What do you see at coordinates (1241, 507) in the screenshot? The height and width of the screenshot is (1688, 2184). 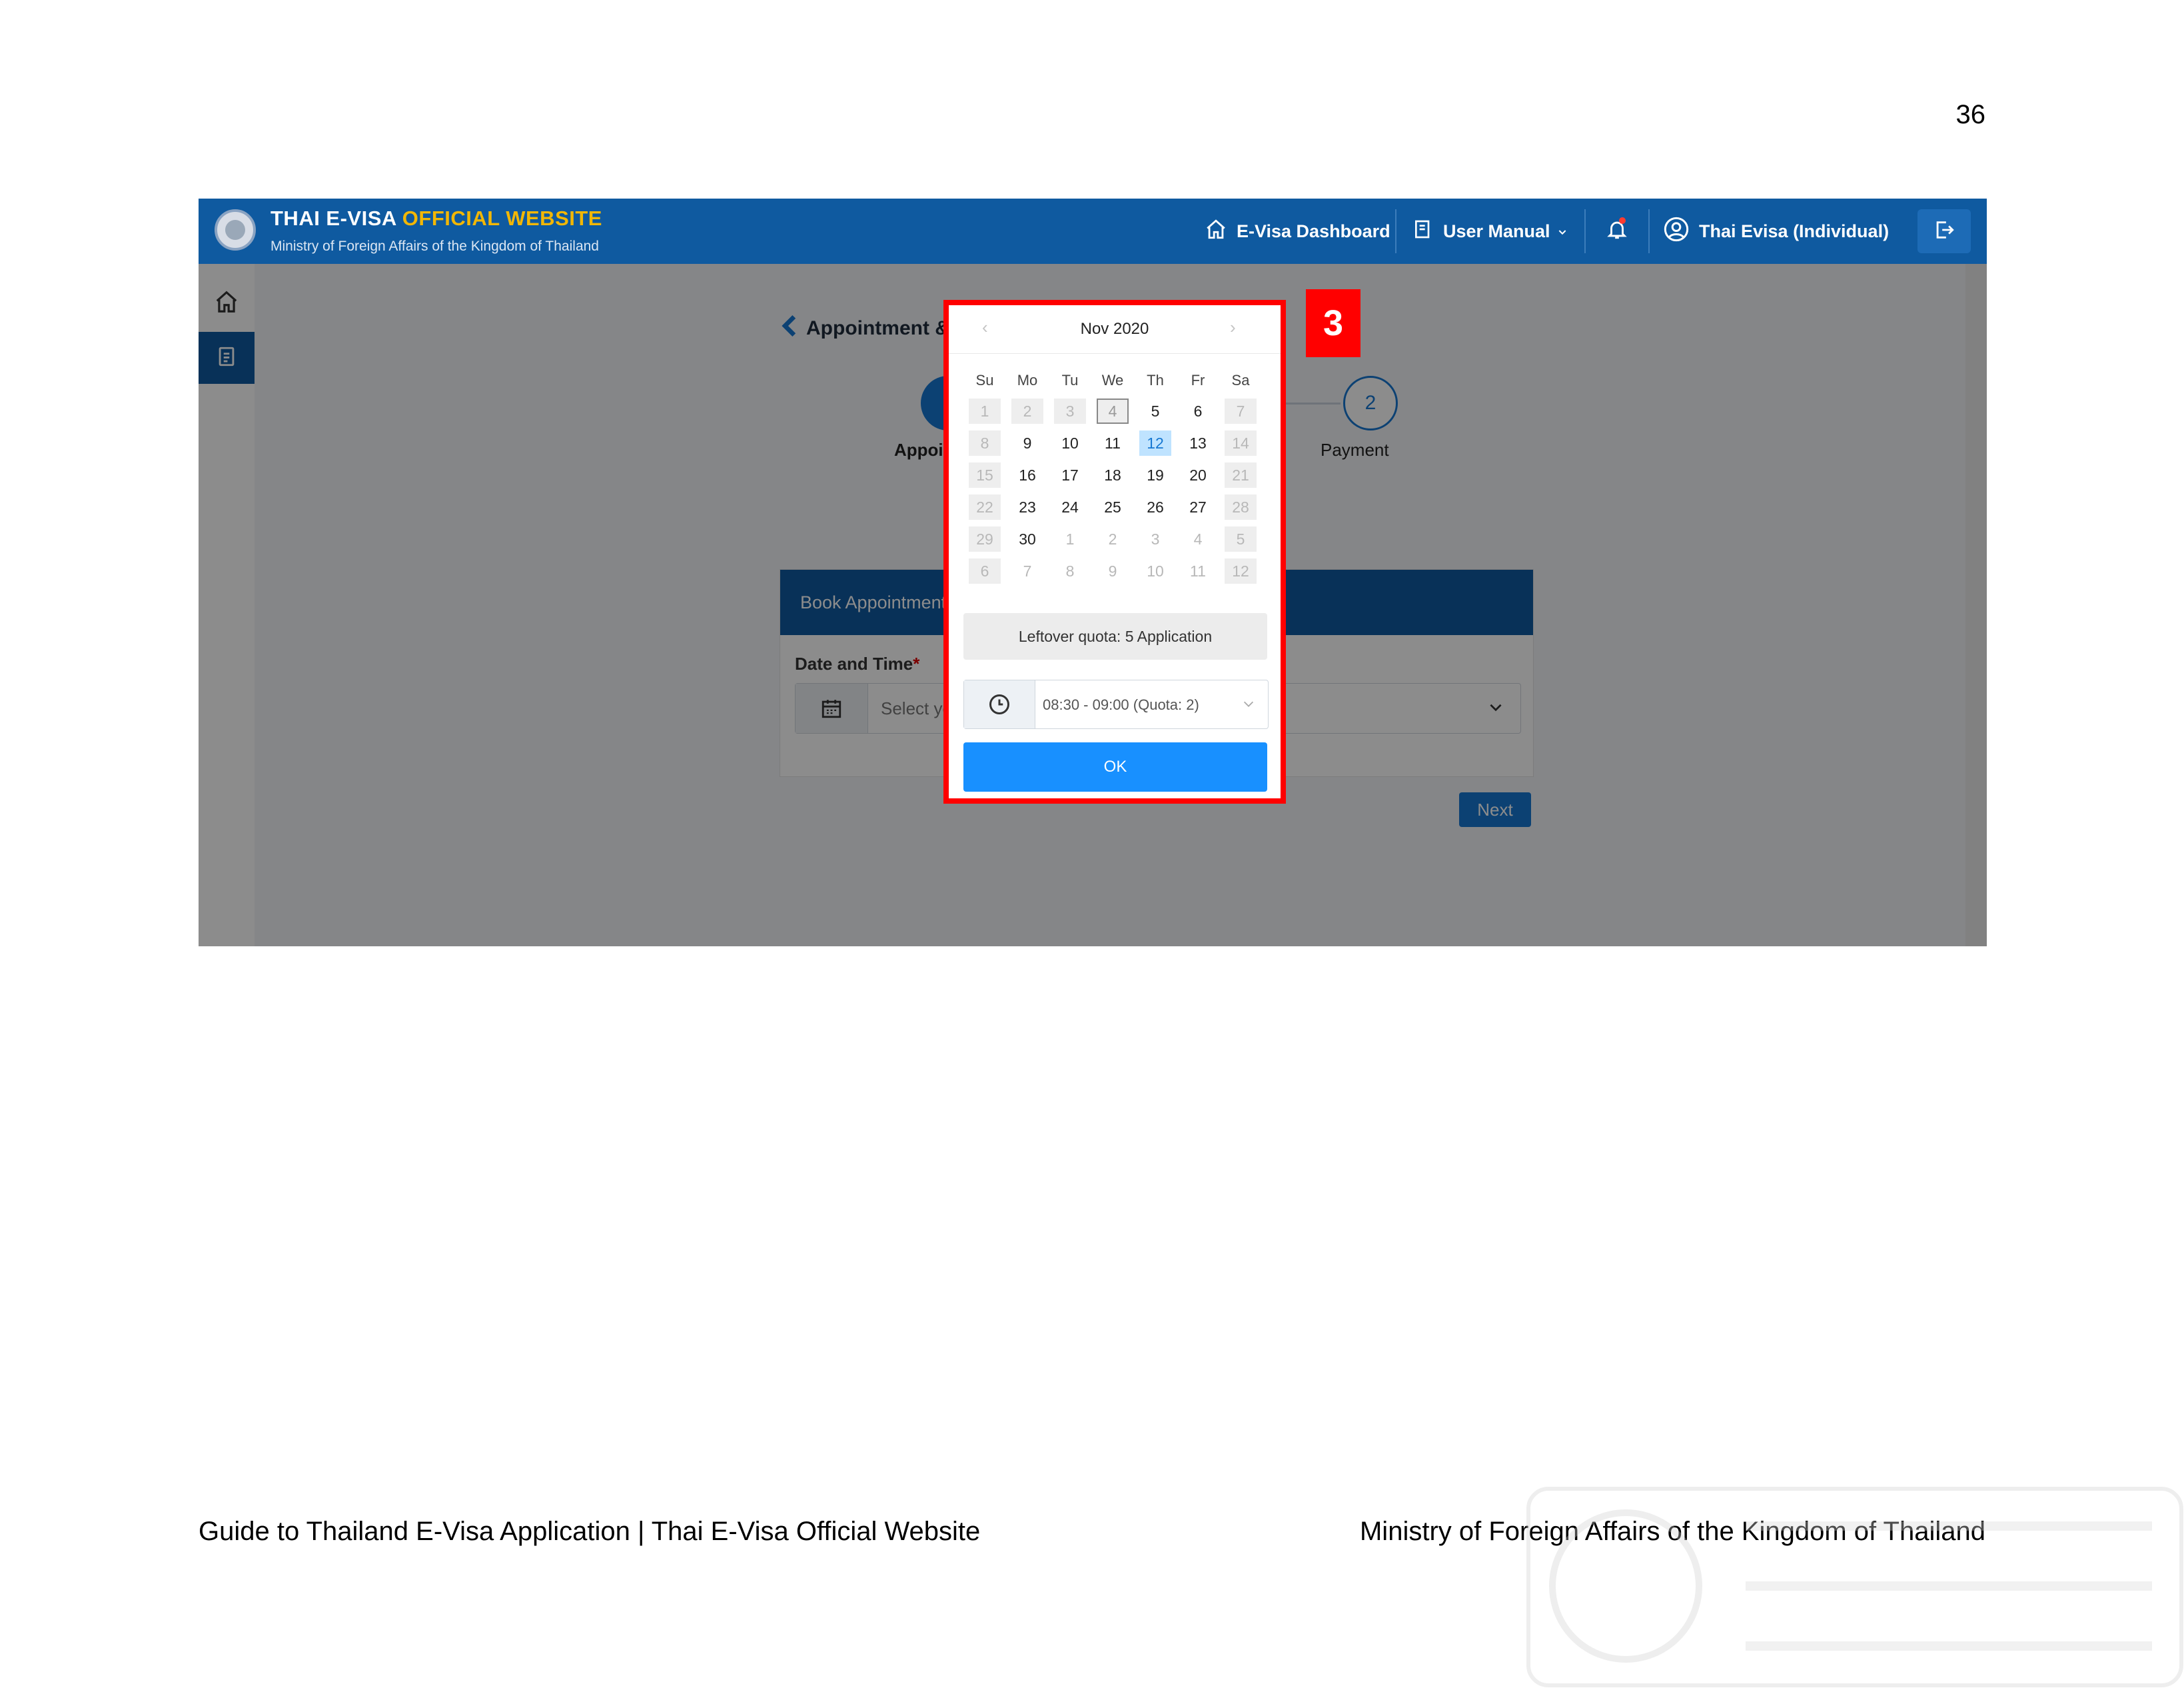 I see `calendar-day: 28` at bounding box center [1241, 507].